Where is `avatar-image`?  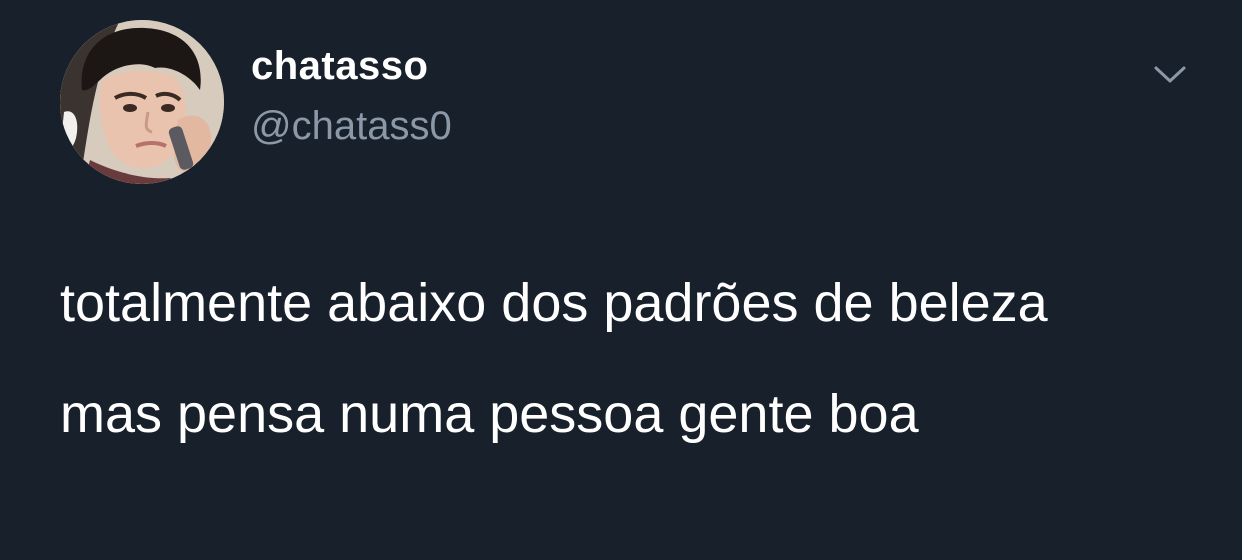
avatar-image is located at coordinates (142, 102).